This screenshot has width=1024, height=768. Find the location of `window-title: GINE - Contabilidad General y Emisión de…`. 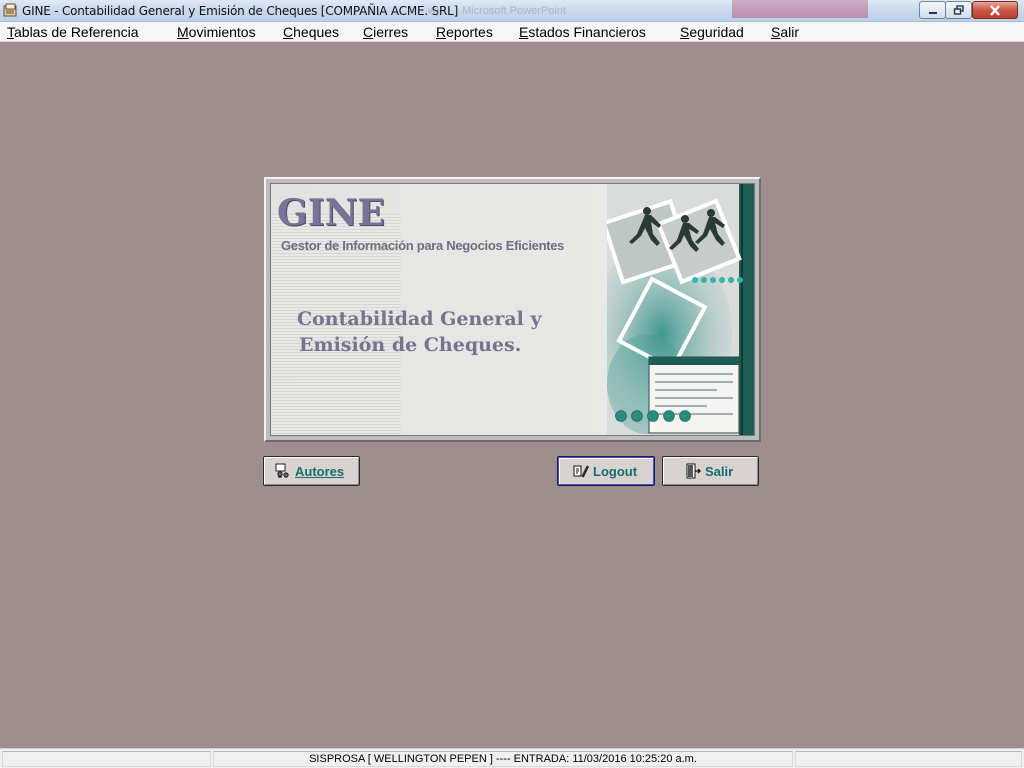

window-title: GINE - Contabilidad General y Emisión de… is located at coordinates (240, 11).